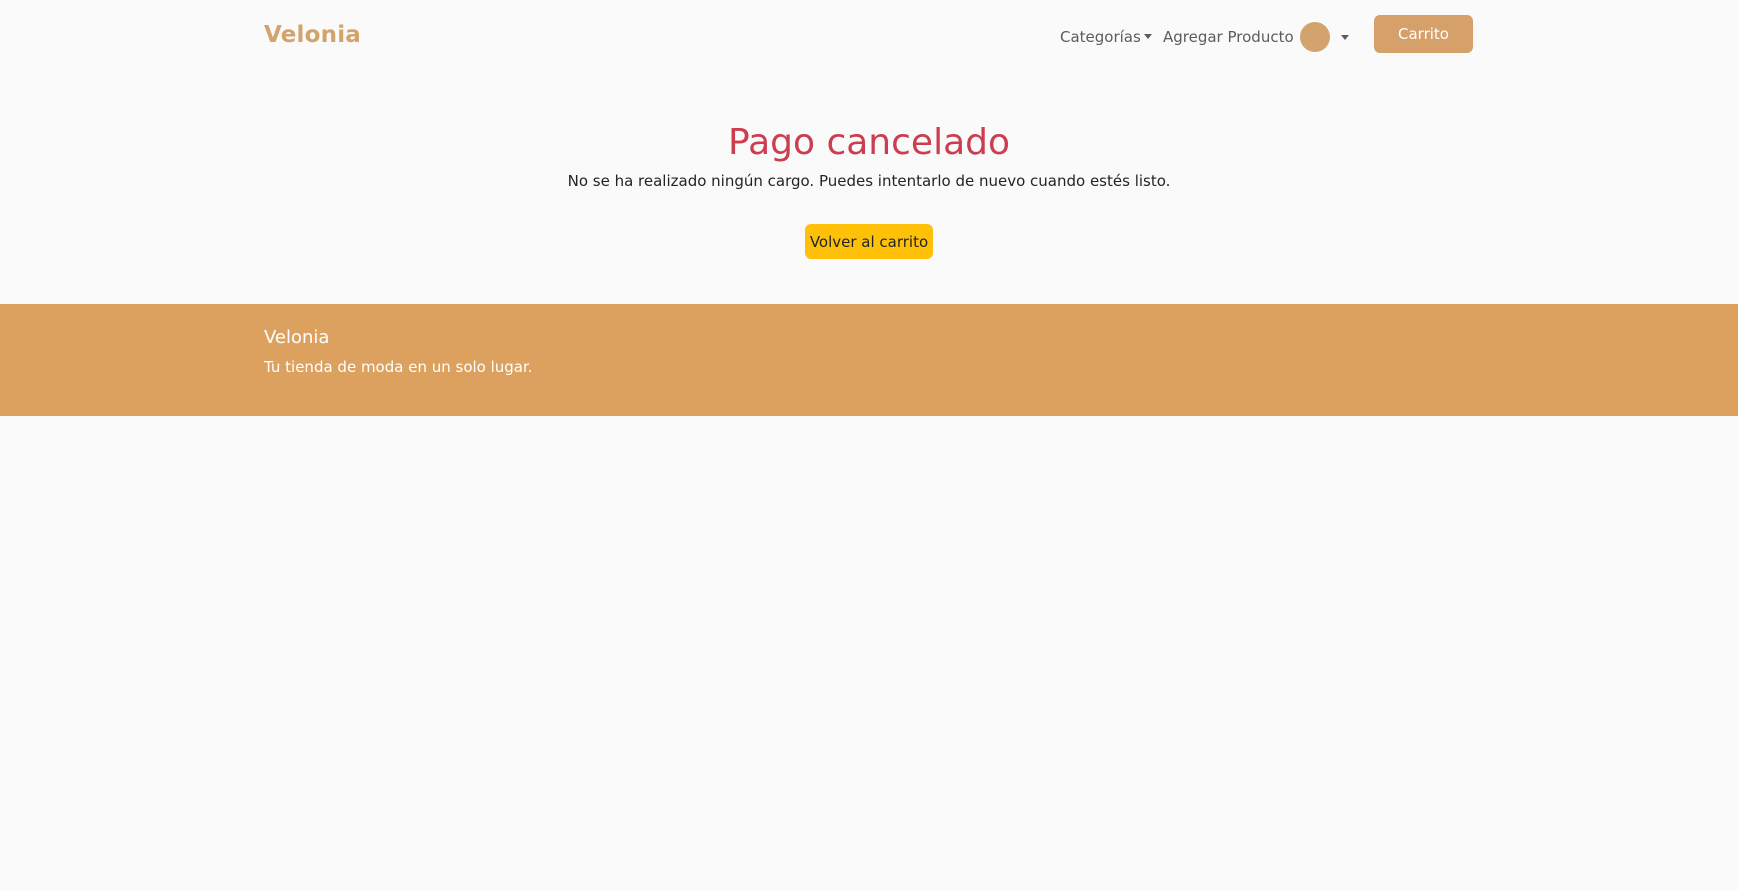  I want to click on nav-agregar-producto: Agregar Producto, so click(1228, 37).